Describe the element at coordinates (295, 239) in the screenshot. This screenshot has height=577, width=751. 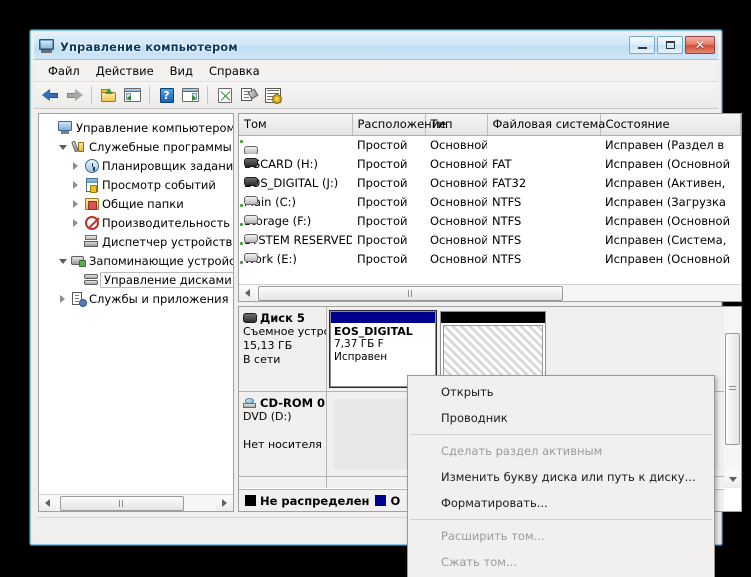
I see `cell-volume: SYSTEM RESERVED` at that location.